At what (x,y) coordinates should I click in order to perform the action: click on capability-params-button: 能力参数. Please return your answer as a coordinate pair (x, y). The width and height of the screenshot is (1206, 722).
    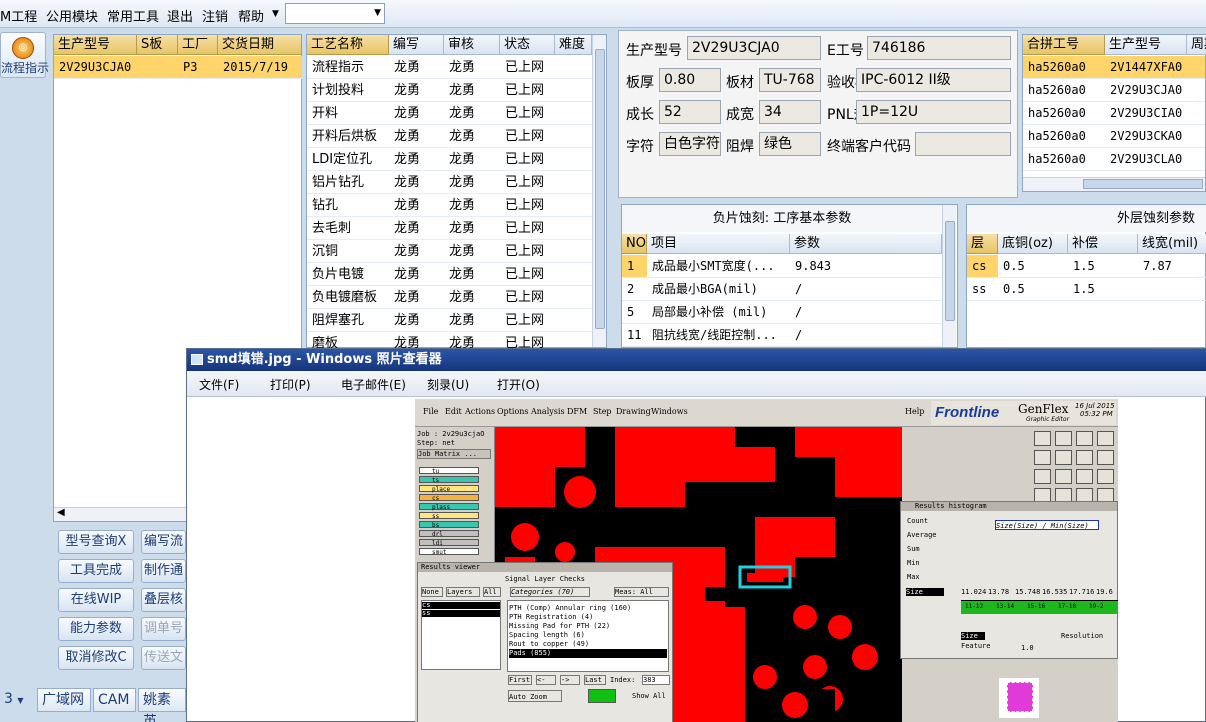
    Looking at the image, I should click on (96, 629).